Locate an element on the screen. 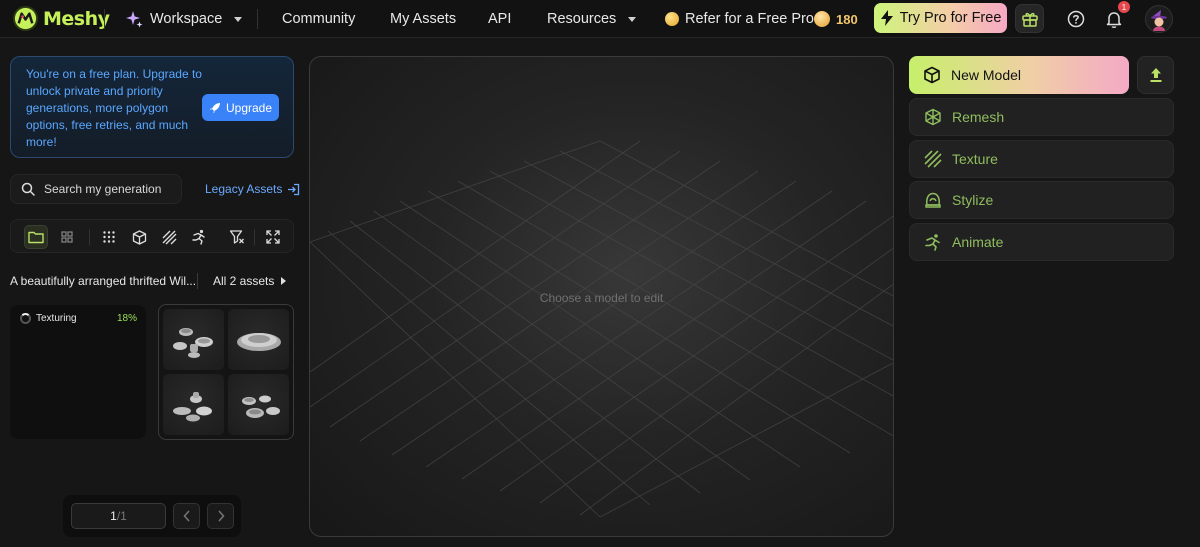 The height and width of the screenshot is (547, 1200). search-box is located at coordinates (96, 189).